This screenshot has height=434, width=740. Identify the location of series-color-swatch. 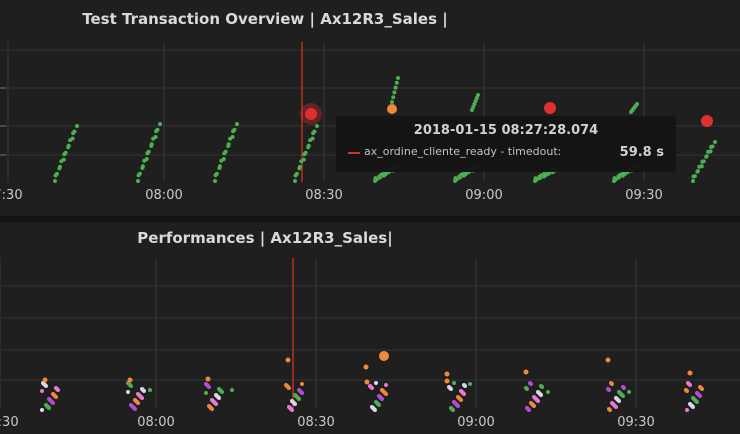
(354, 153).